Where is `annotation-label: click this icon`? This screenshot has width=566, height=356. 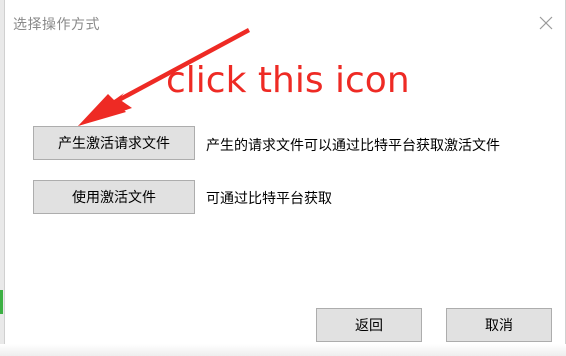 annotation-label: click this icon is located at coordinates (288, 80).